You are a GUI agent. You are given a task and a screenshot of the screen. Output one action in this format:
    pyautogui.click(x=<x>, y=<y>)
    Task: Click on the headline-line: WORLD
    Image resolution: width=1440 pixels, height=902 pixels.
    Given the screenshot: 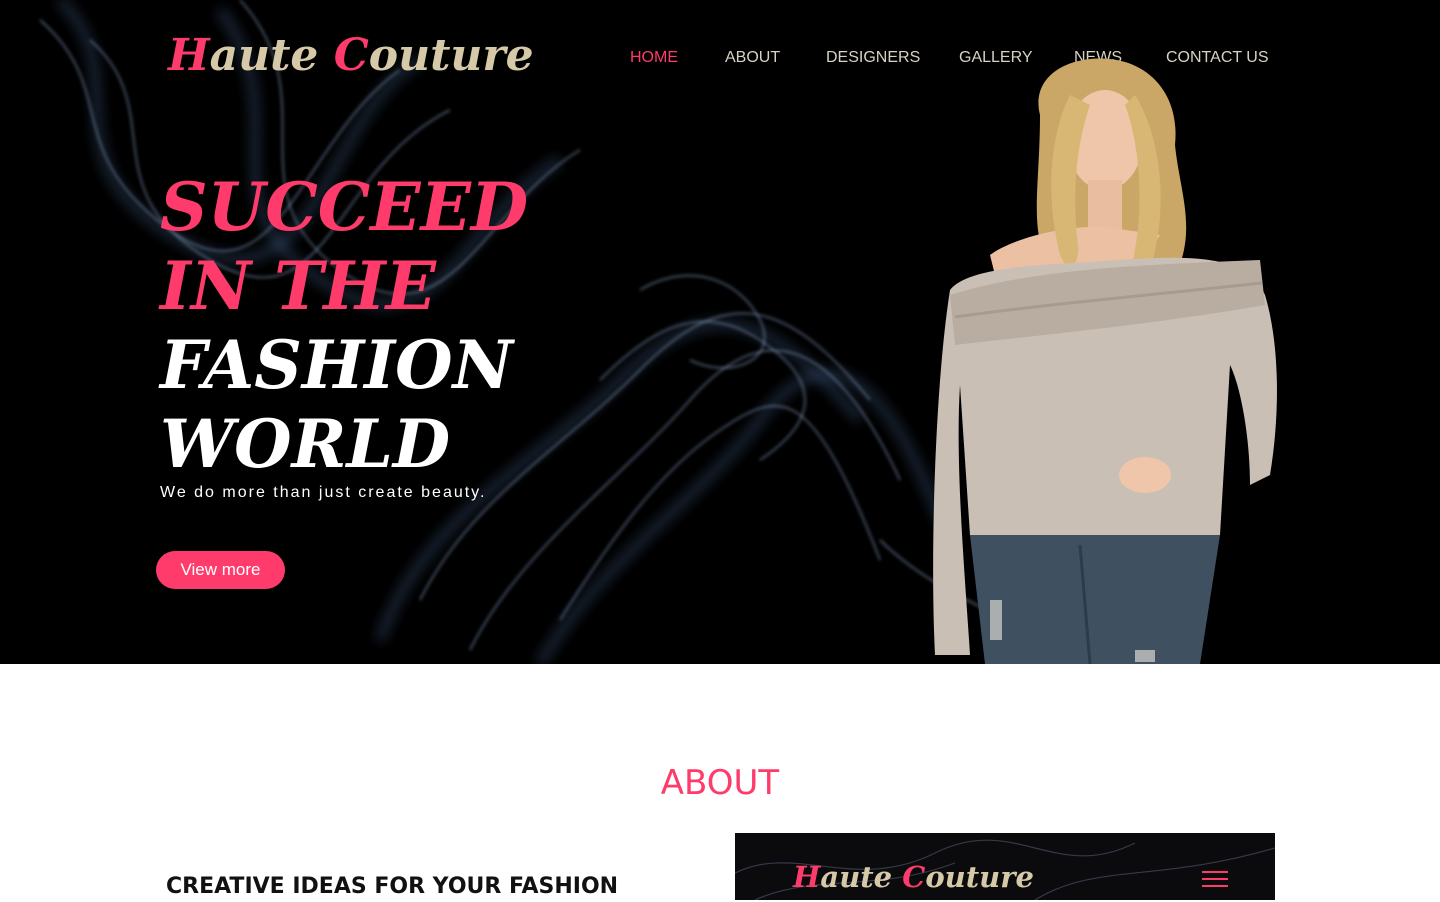 What is the action you would take?
    pyautogui.click(x=305, y=444)
    